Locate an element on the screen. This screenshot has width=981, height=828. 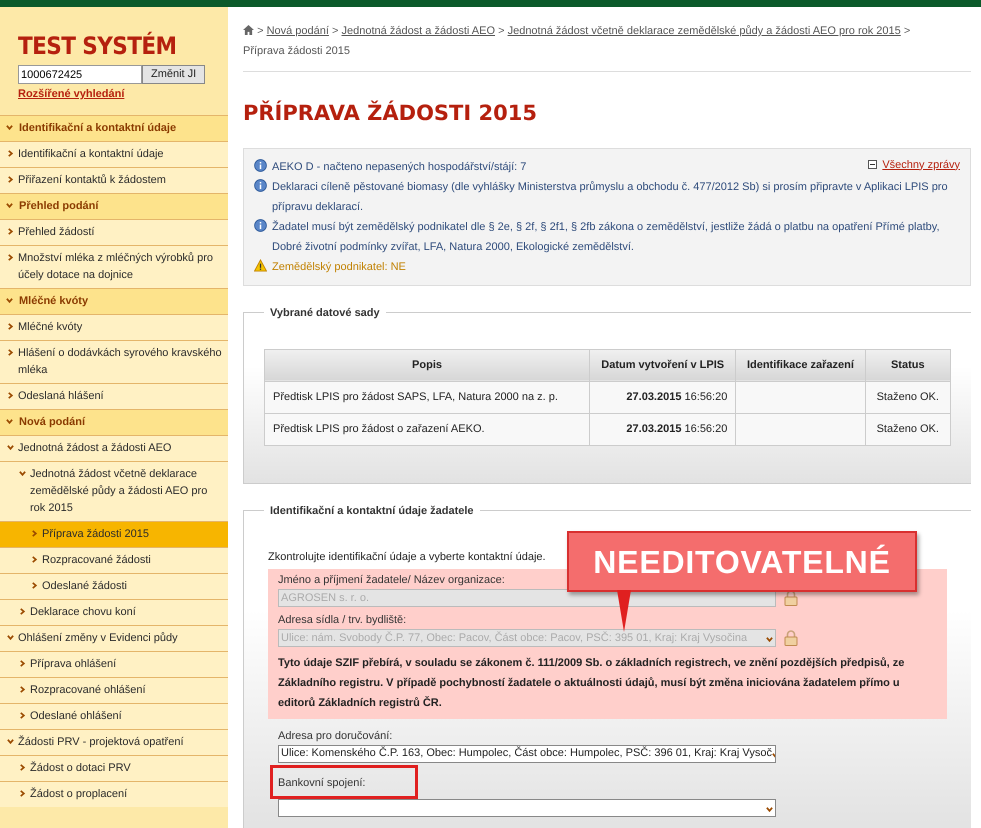
page-title: PŘÍPRAVA ŽÁDOSTI 2015 is located at coordinates (390, 113).